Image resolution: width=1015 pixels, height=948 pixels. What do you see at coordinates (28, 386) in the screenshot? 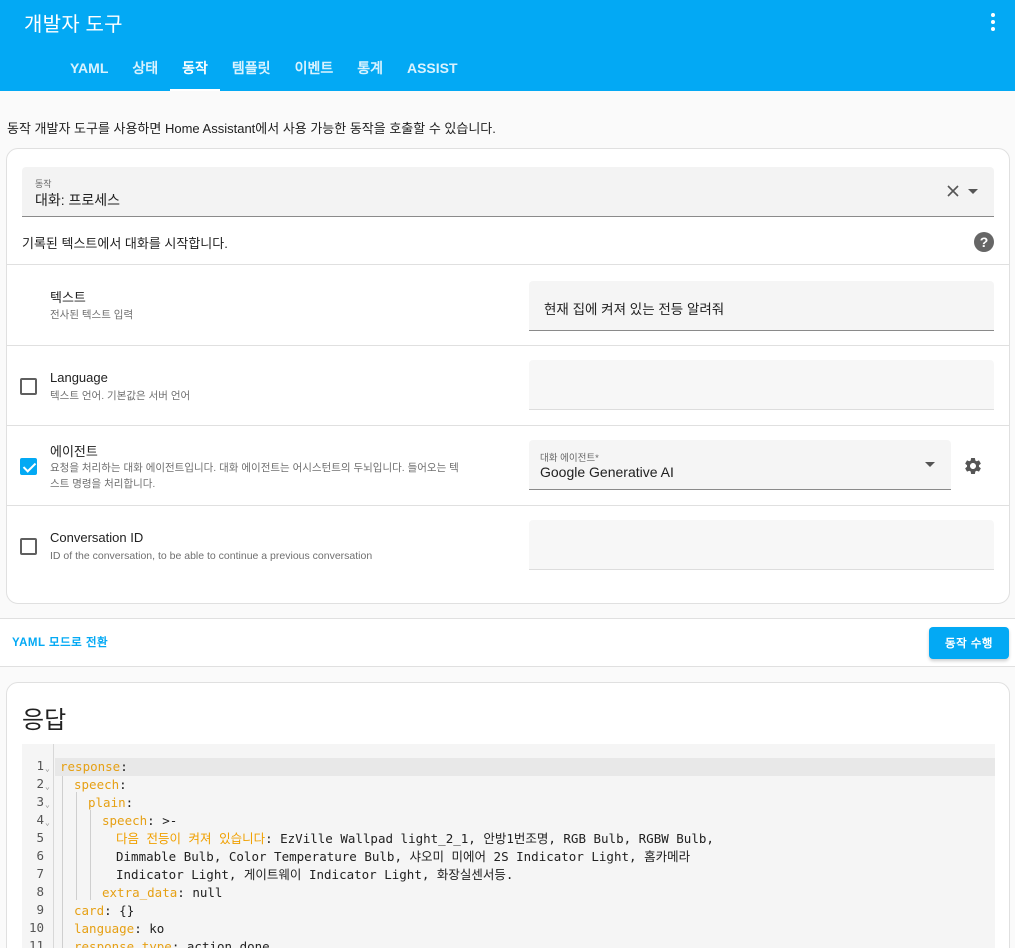
I see `language-checkbox` at bounding box center [28, 386].